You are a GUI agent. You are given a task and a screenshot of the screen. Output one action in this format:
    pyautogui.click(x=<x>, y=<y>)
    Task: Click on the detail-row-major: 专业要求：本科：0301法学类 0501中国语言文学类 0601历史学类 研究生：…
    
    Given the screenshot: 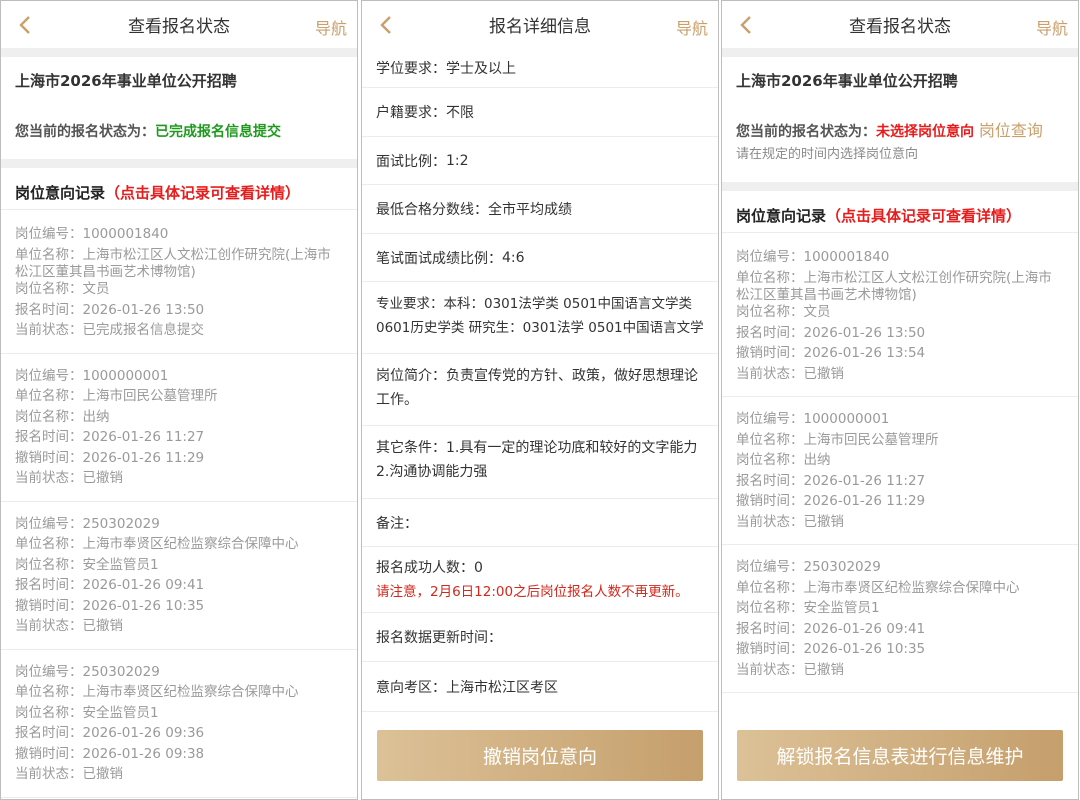 What is the action you would take?
    pyautogui.click(x=540, y=318)
    